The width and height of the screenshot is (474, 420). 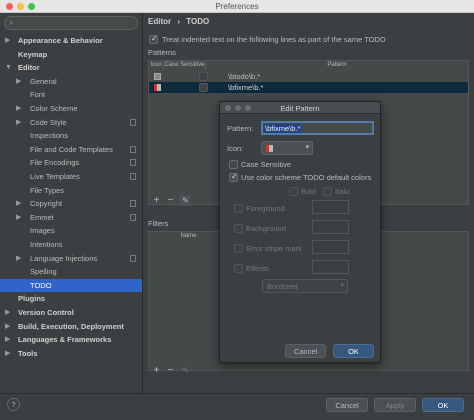 What do you see at coordinates (65, 340) in the screenshot?
I see `sidebar-item-label: Languages & Frameworks` at bounding box center [65, 340].